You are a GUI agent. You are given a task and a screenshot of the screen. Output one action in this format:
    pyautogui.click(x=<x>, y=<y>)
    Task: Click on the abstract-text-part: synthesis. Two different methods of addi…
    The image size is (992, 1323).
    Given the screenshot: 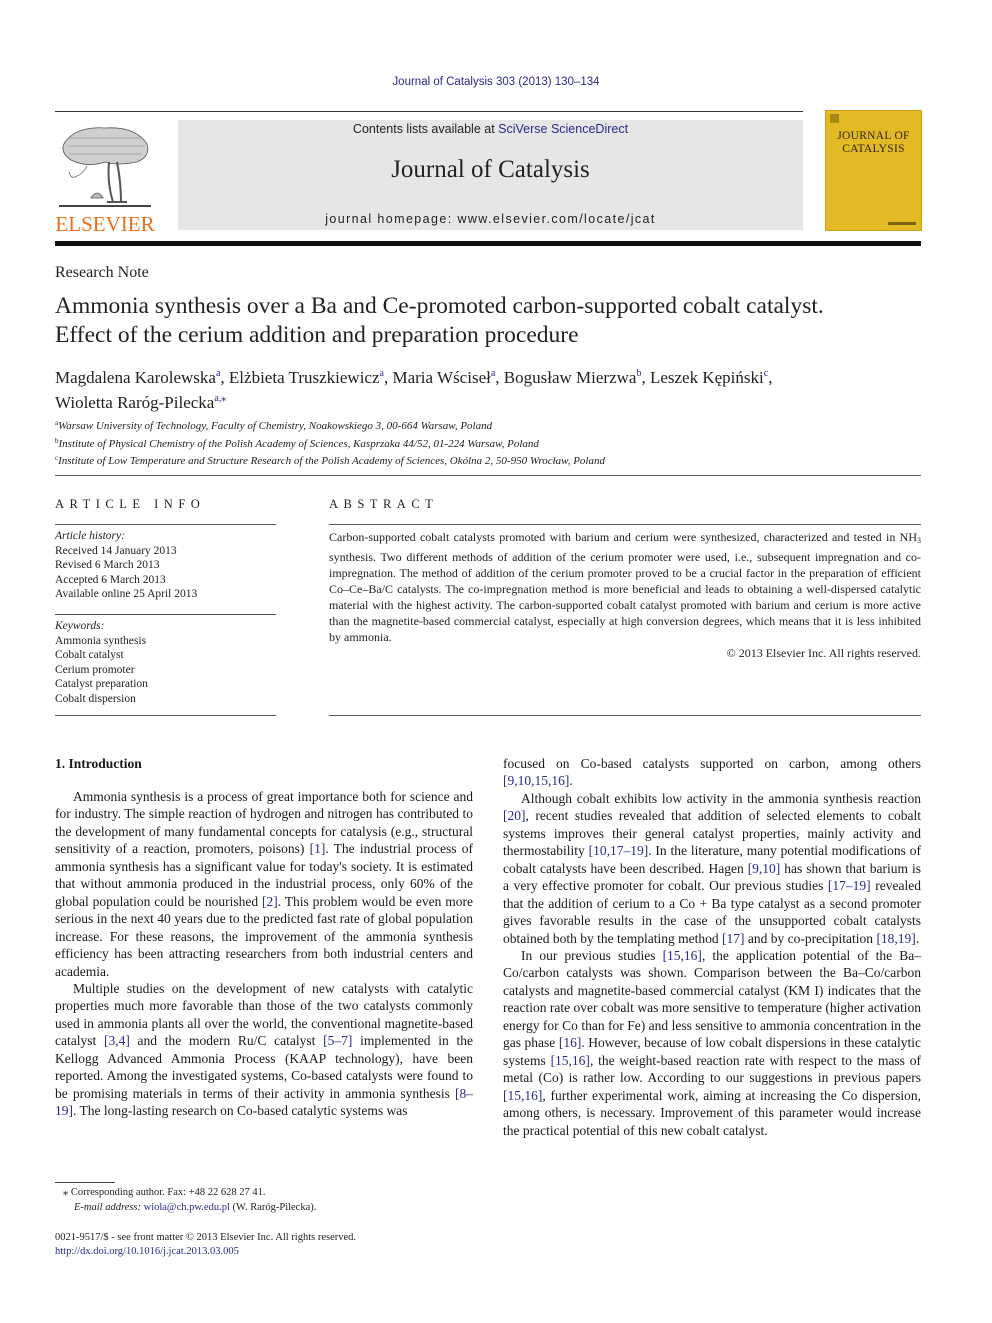 What is the action you would take?
    pyautogui.click(x=625, y=597)
    